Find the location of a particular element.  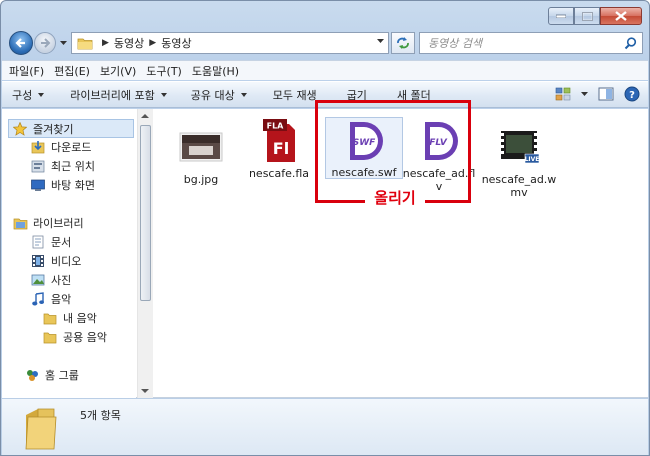

forward-button is located at coordinates (45, 43).